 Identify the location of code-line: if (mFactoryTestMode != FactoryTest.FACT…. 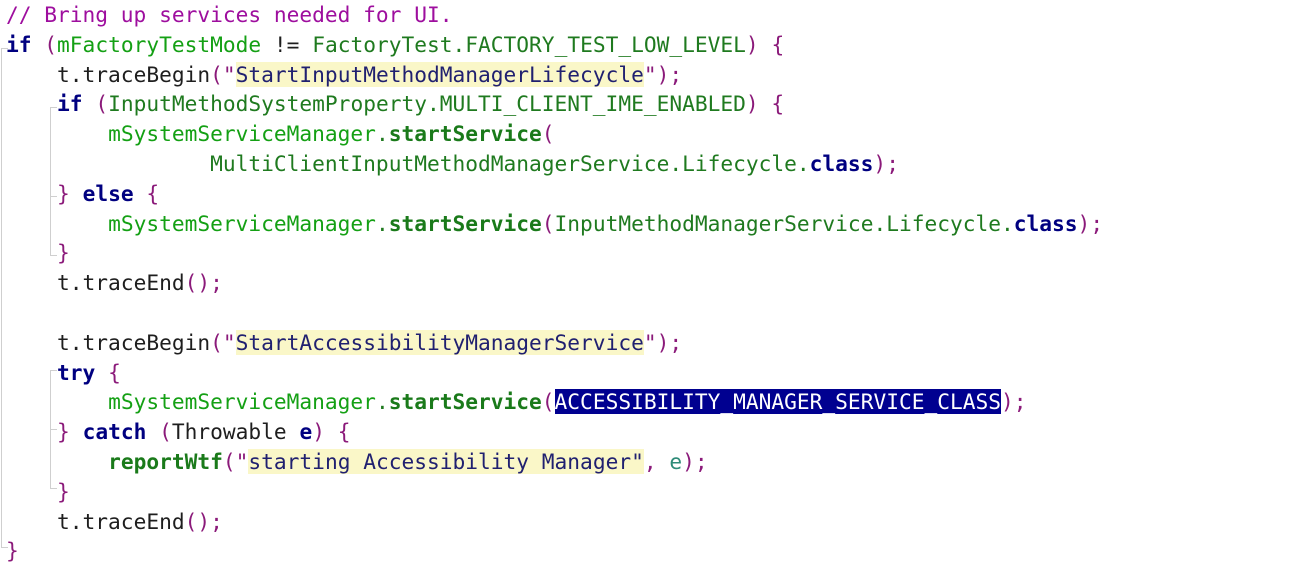
(551, 45).